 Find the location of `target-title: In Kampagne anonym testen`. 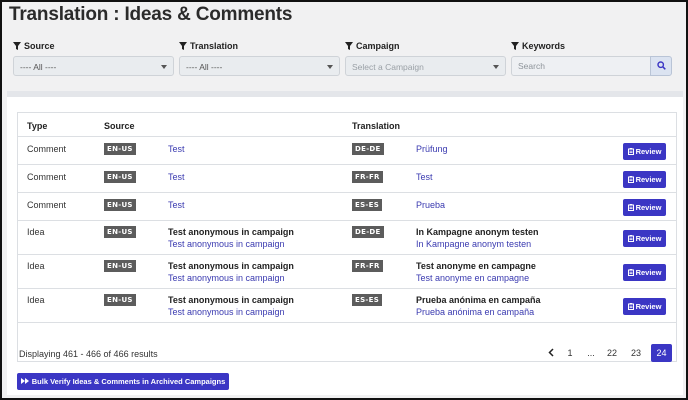

target-title: In Kampagne anonym testen is located at coordinates (477, 232).